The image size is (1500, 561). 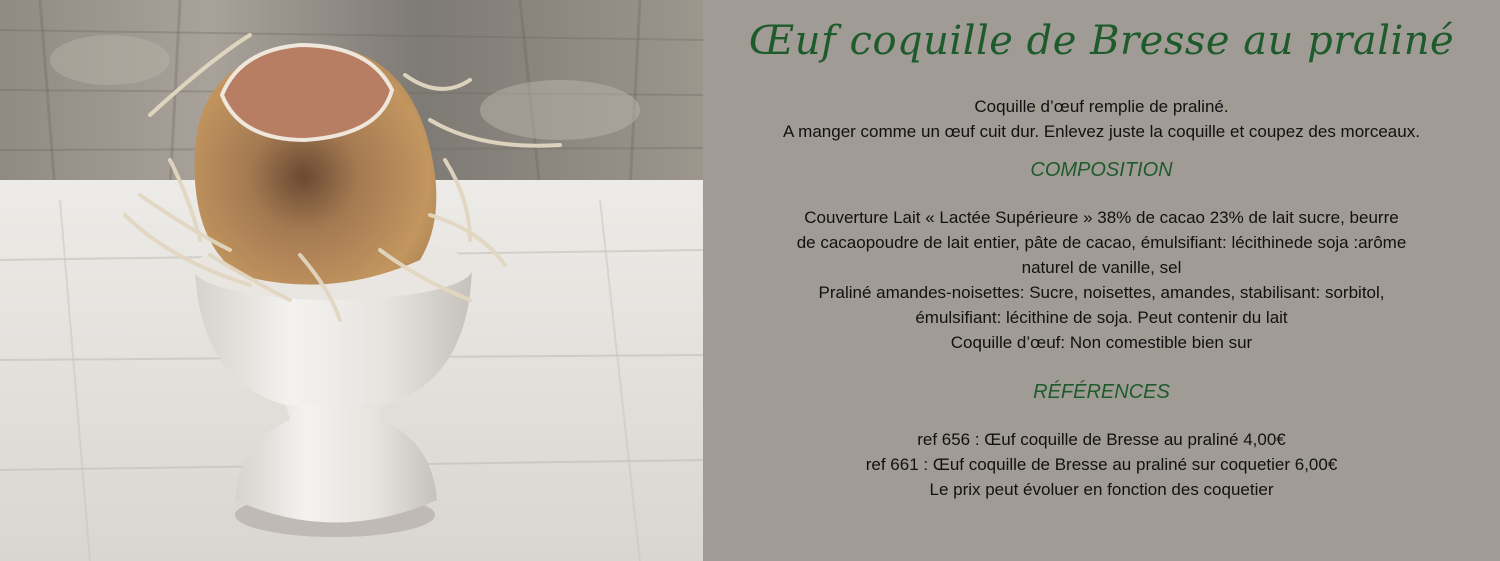 What do you see at coordinates (1101, 392) in the screenshot?
I see `references-heading: RÉFÉRENCES` at bounding box center [1101, 392].